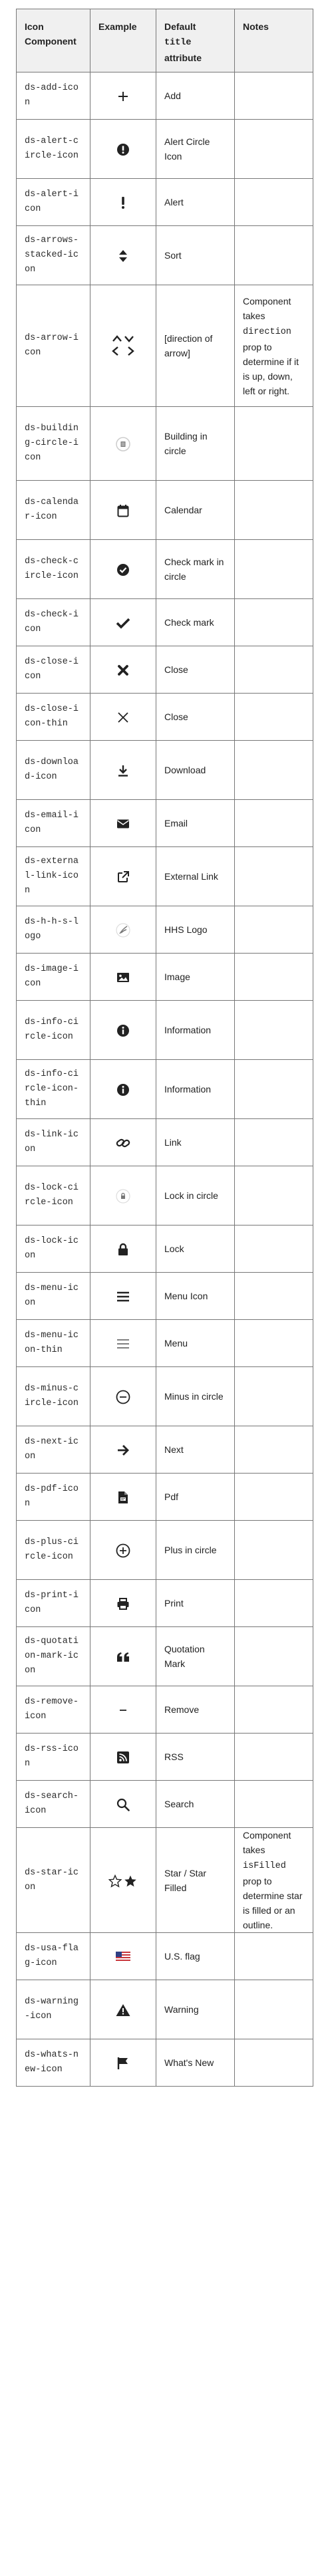 The image size is (328, 2576). I want to click on table-row: ds-lock-icon Lock, so click(164, 1249).